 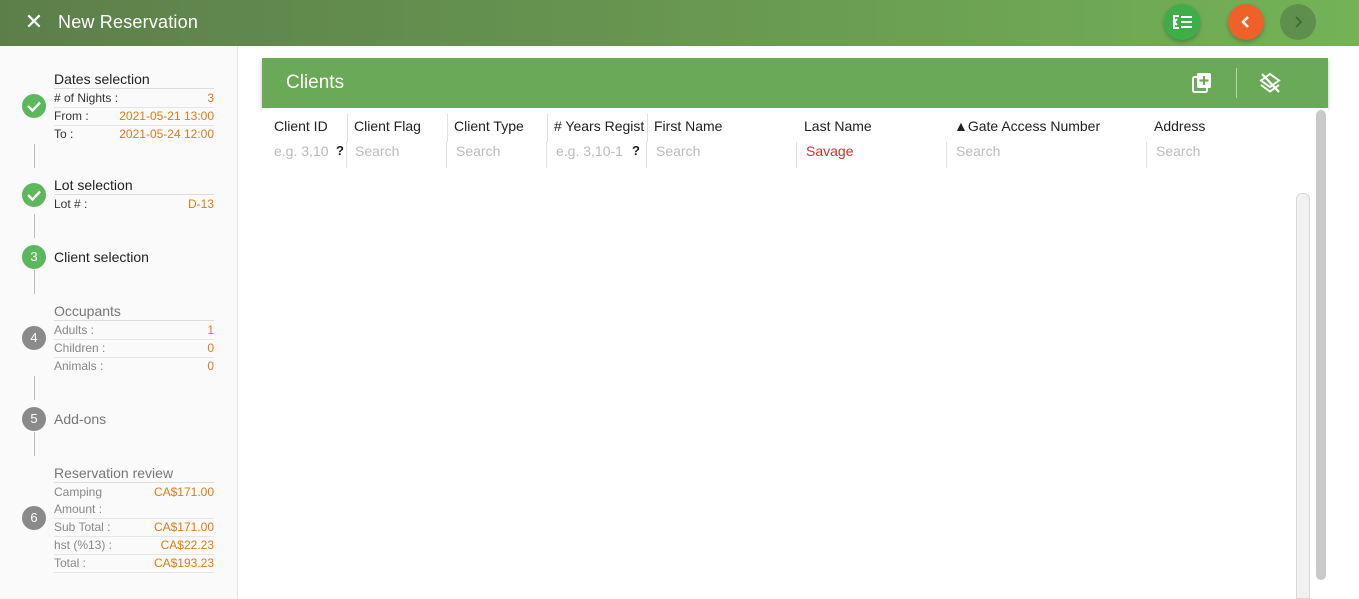 What do you see at coordinates (1047, 155) in the screenshot?
I see `filter-gate-access: Search` at bounding box center [1047, 155].